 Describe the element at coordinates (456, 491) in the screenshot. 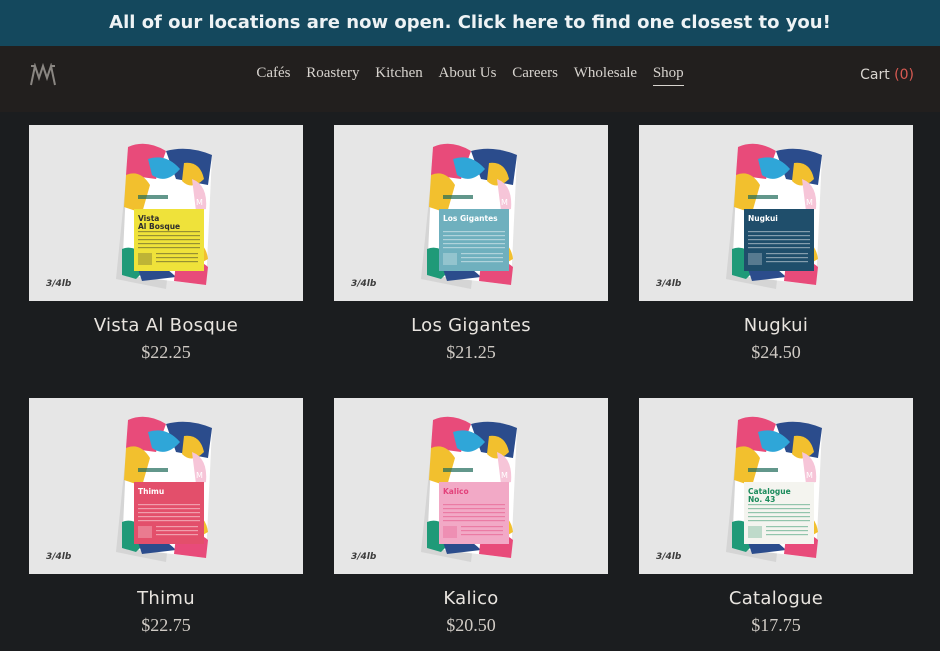

I see `bag-label-text: Kalico` at that location.